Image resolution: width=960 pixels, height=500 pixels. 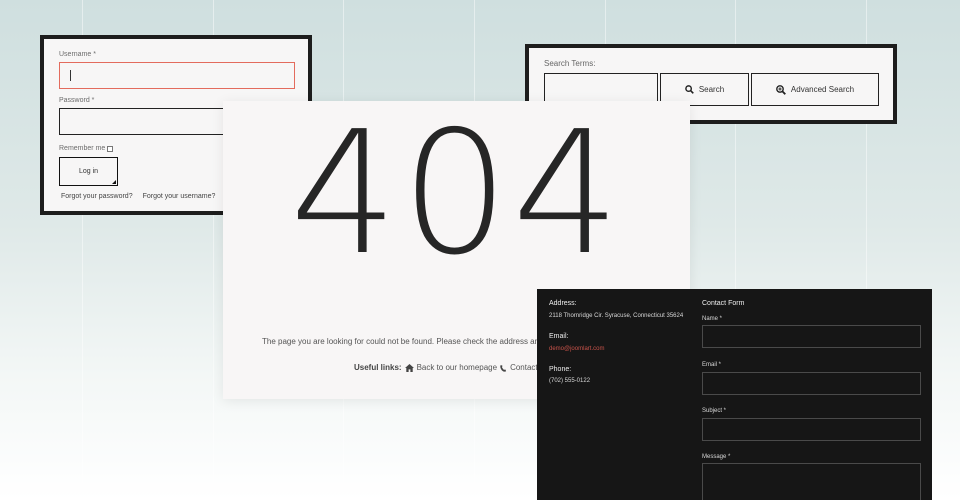 What do you see at coordinates (811, 429) in the screenshot?
I see `subject-input` at bounding box center [811, 429].